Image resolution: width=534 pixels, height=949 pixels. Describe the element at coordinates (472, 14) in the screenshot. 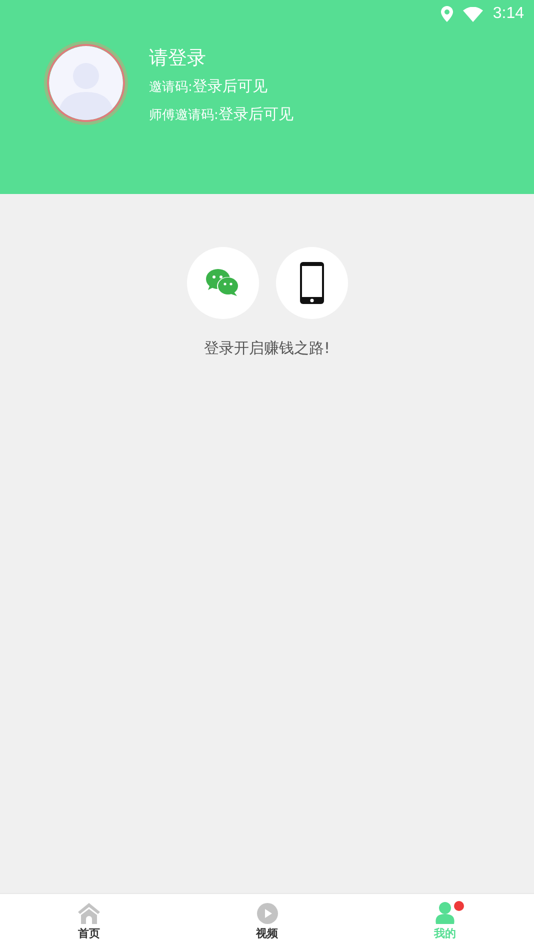

I see `wifi-icon` at that location.